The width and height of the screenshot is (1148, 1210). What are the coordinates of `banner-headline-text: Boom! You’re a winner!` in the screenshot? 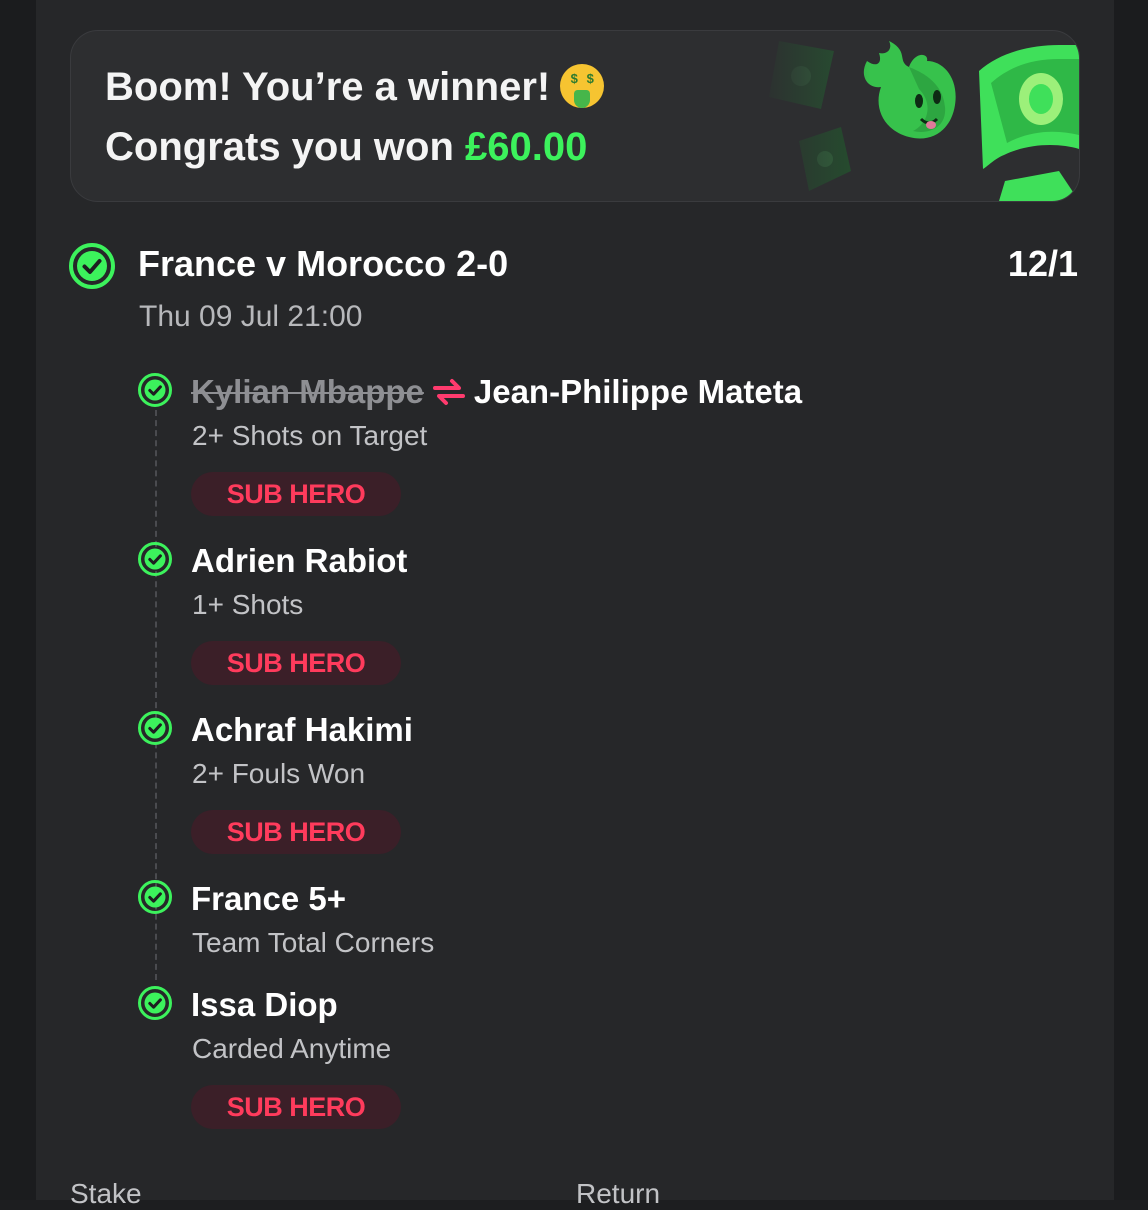 It's located at (328, 87).